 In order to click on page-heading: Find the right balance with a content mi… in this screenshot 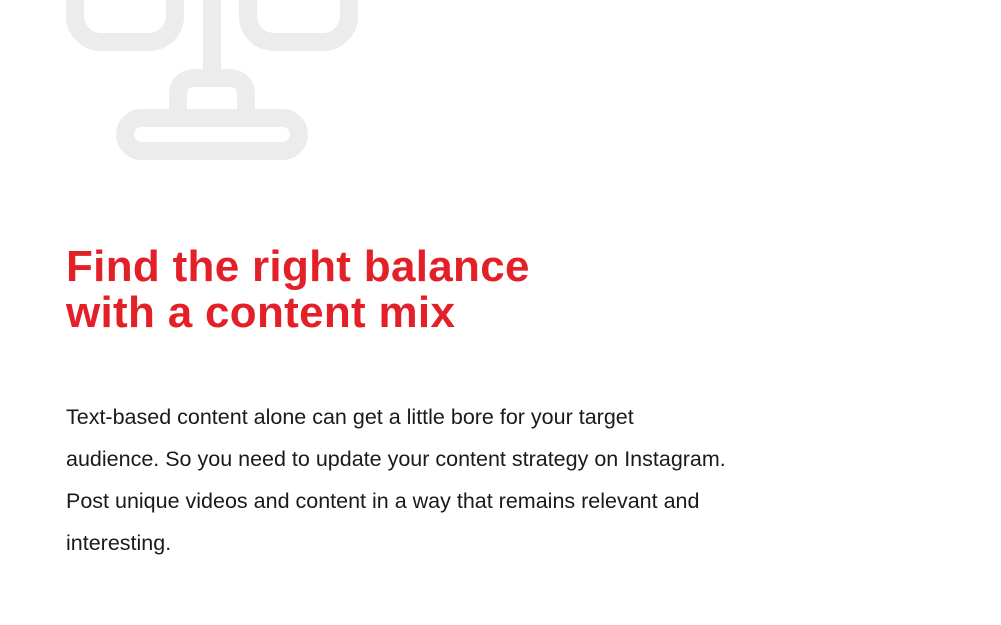, I will do `click(298, 290)`.